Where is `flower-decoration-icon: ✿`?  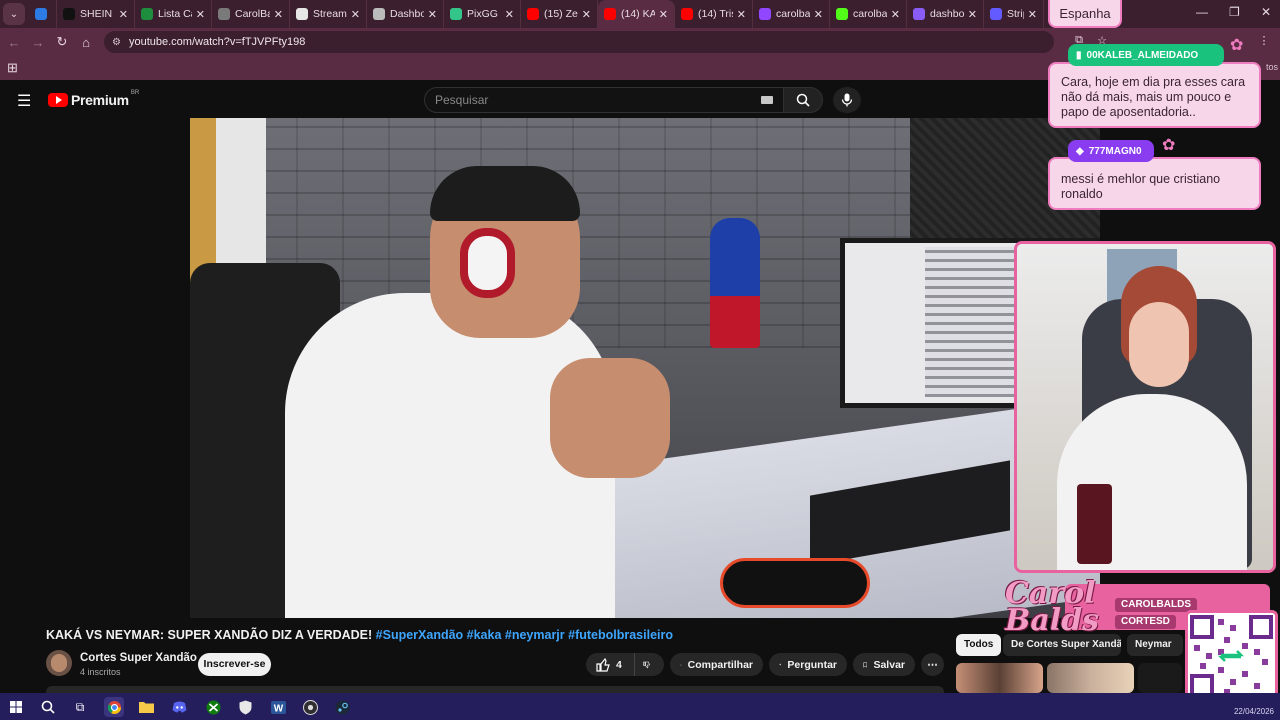 flower-decoration-icon: ✿ is located at coordinates (1169, 145).